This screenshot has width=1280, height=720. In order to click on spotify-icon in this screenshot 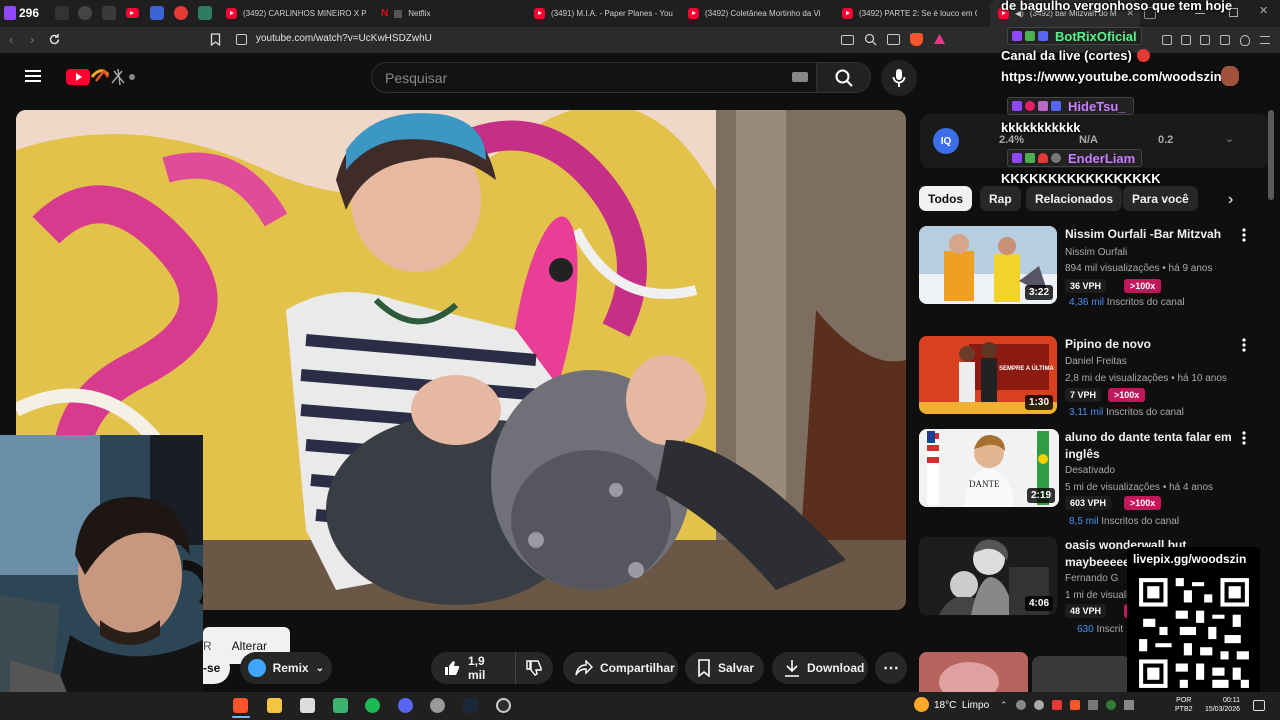, I will do `click(372, 705)`.